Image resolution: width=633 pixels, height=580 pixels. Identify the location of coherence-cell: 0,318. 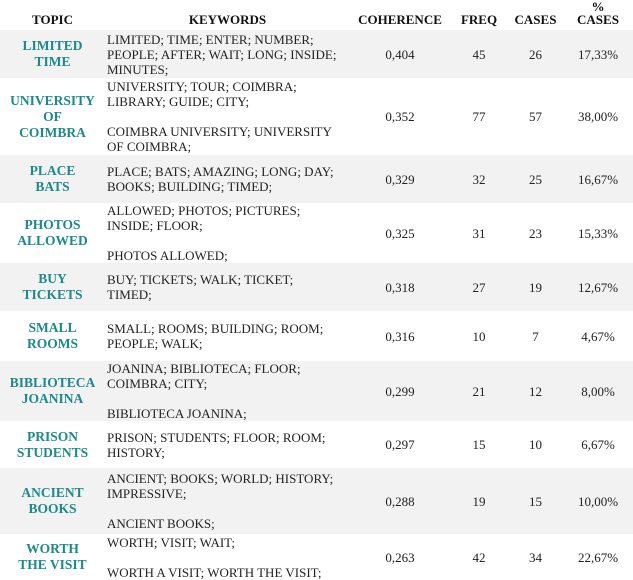
(400, 287).